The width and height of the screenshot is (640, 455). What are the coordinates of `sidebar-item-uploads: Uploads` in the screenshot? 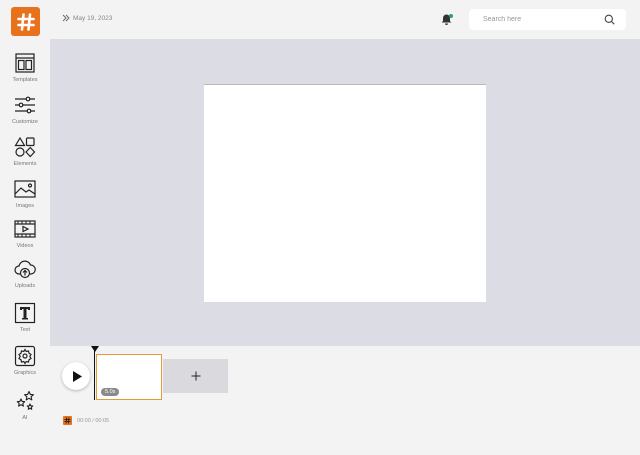 It's located at (25, 273).